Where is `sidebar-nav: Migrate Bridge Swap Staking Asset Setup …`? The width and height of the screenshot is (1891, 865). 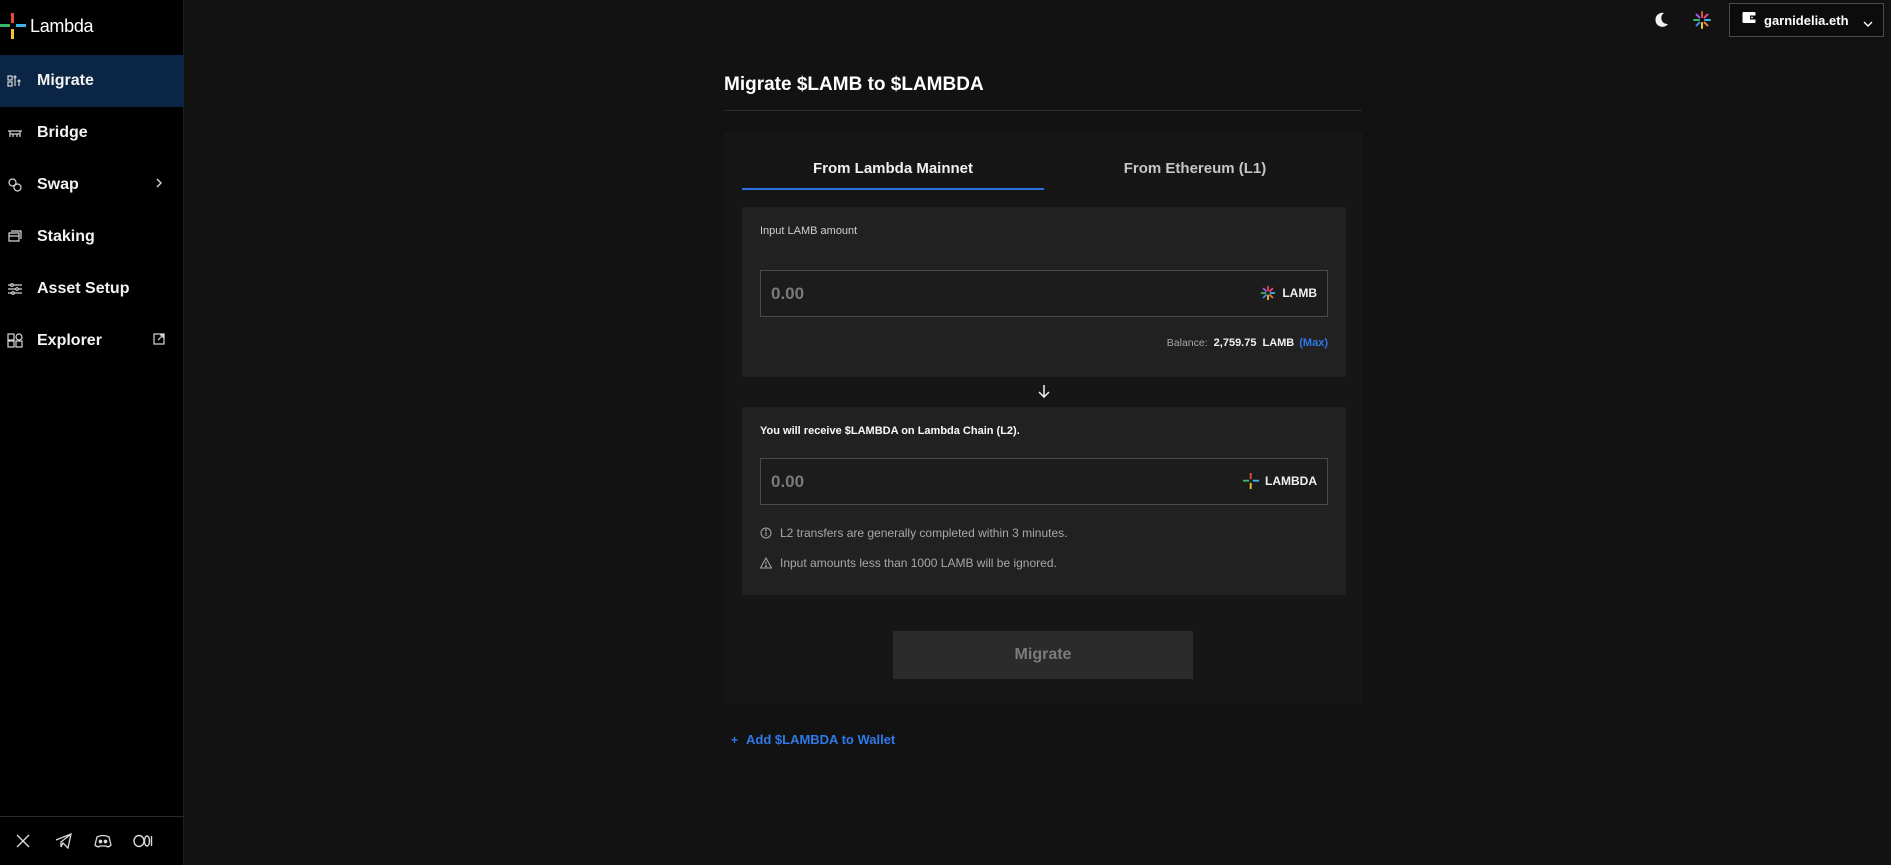
sidebar-nav: Migrate Bridge Swap Staking Asset Setup … is located at coordinates (92, 211).